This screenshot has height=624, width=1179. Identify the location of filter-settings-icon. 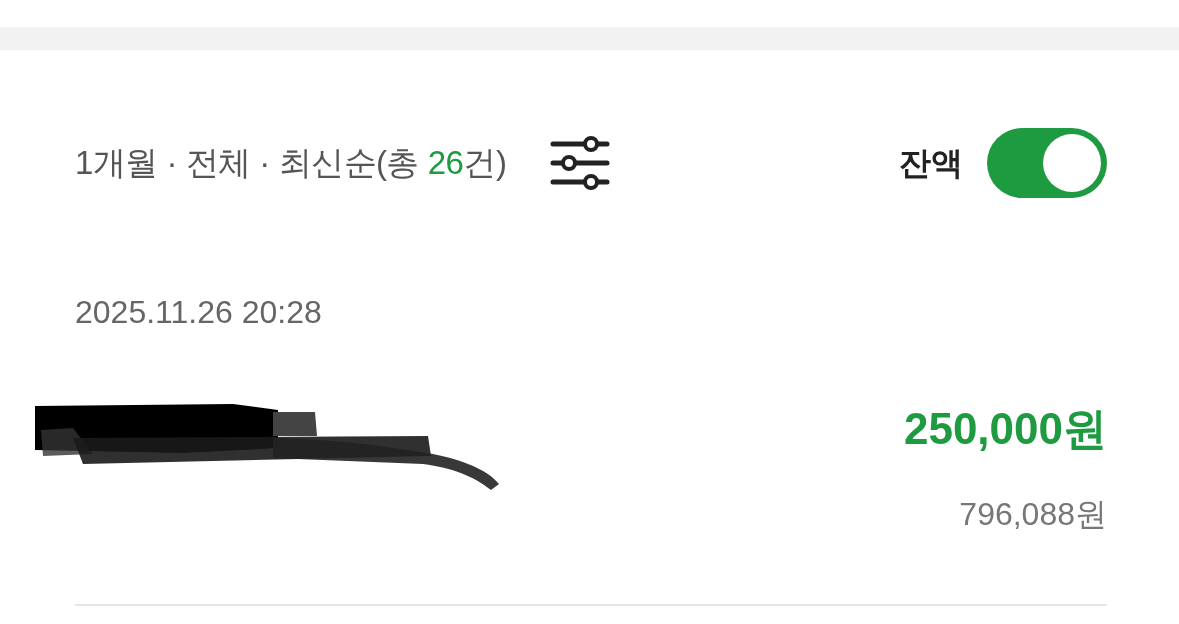
(580, 163).